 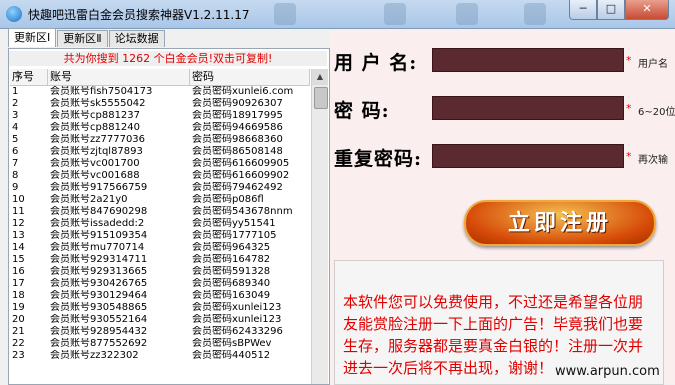 What do you see at coordinates (99, 295) in the screenshot?
I see `cell-account: 会员账号930129464` at bounding box center [99, 295].